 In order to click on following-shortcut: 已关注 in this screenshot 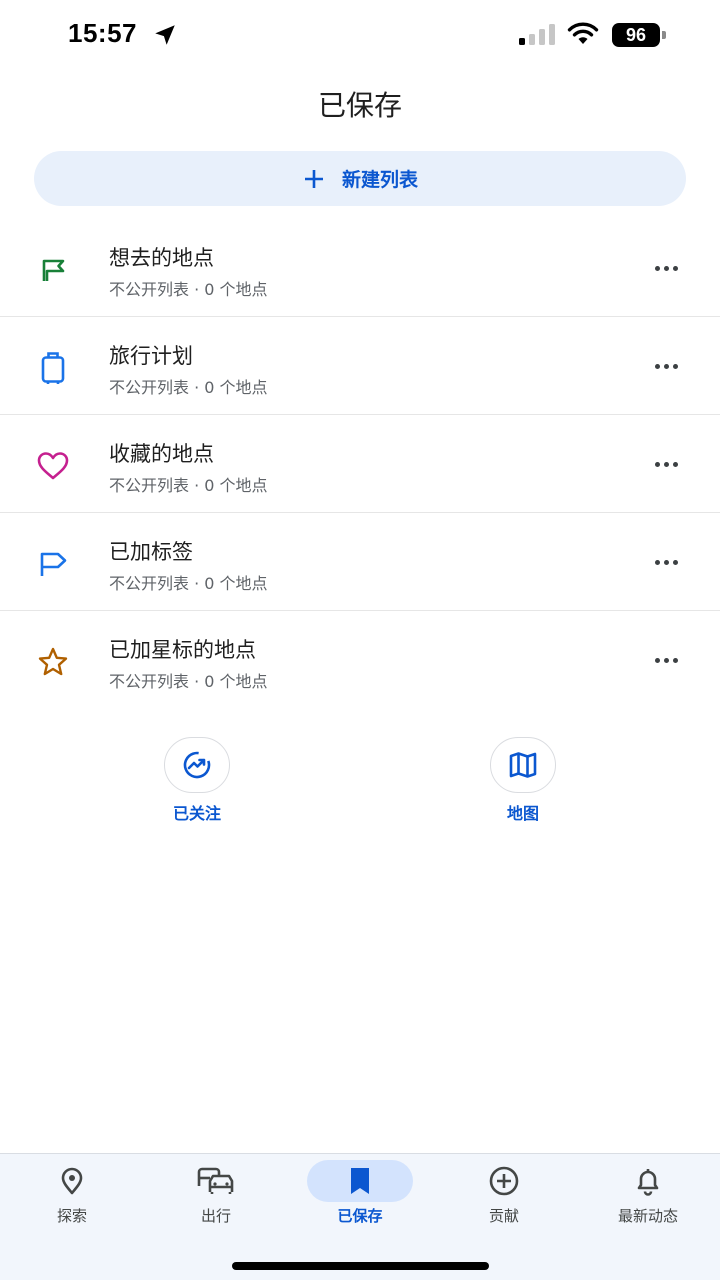, I will do `click(197, 780)`.